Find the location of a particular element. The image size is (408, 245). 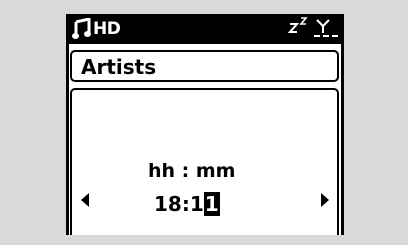

title-bar: Artists is located at coordinates (204, 66).